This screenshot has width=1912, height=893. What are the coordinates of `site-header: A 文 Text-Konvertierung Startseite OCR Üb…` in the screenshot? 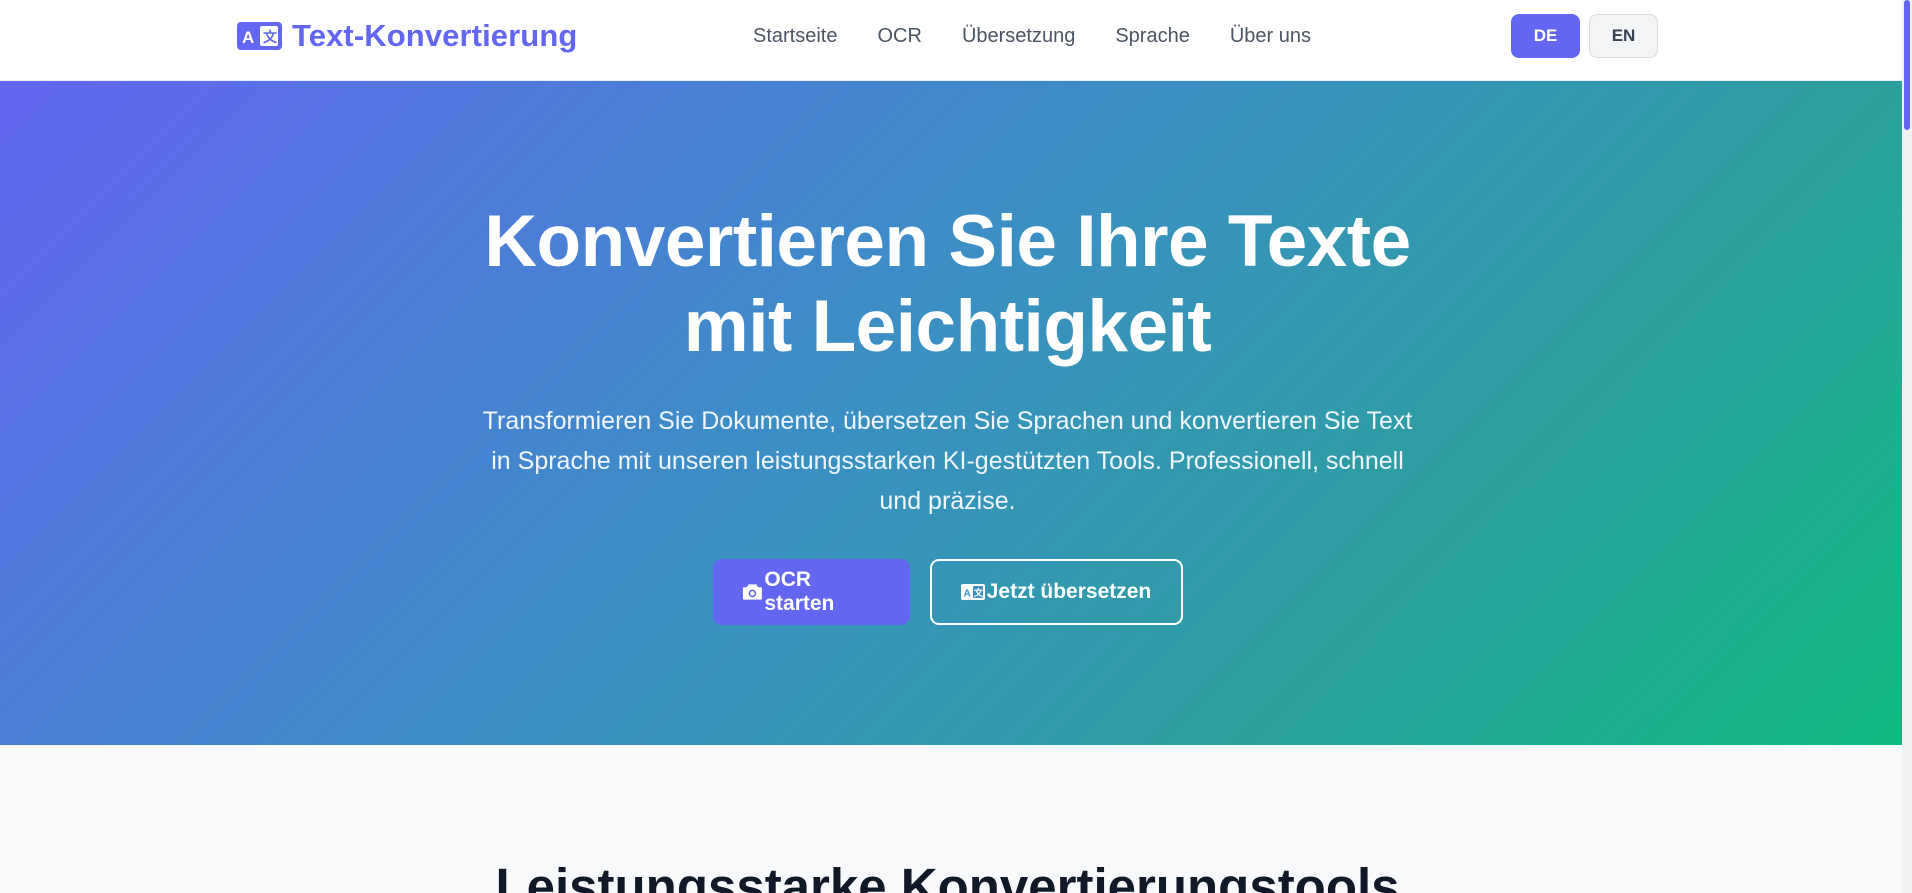 It's located at (951, 40).